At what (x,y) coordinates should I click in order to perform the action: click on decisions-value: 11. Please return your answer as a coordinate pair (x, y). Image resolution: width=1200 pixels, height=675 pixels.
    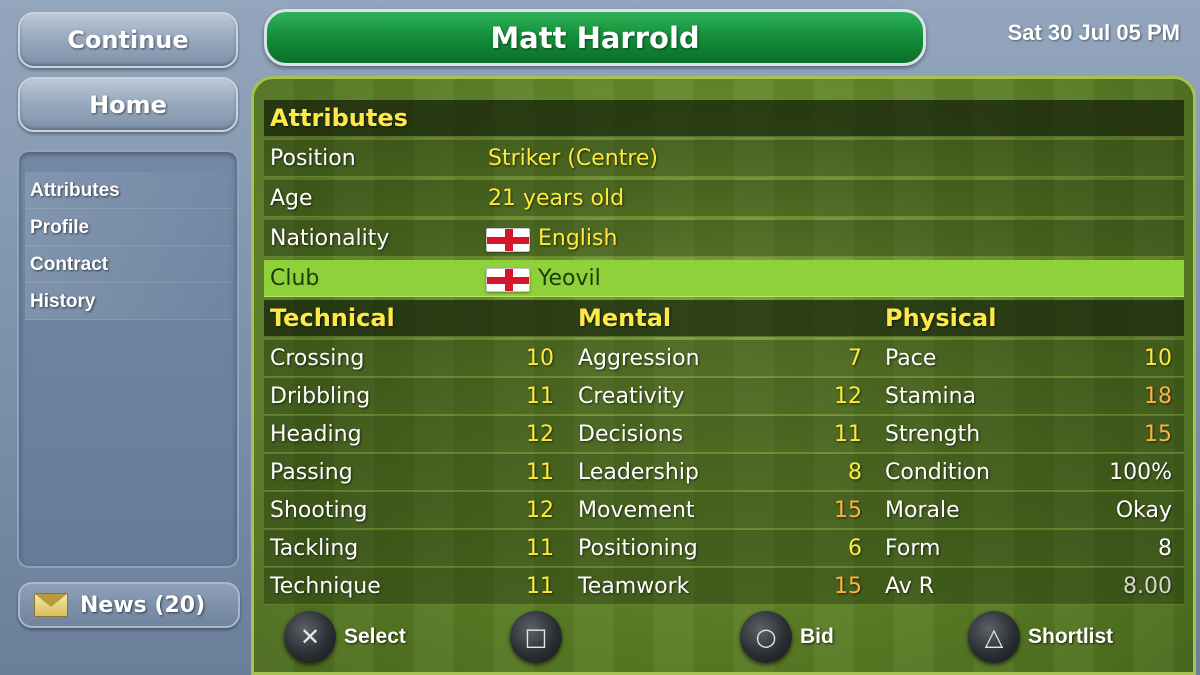
    Looking at the image, I should click on (848, 434).